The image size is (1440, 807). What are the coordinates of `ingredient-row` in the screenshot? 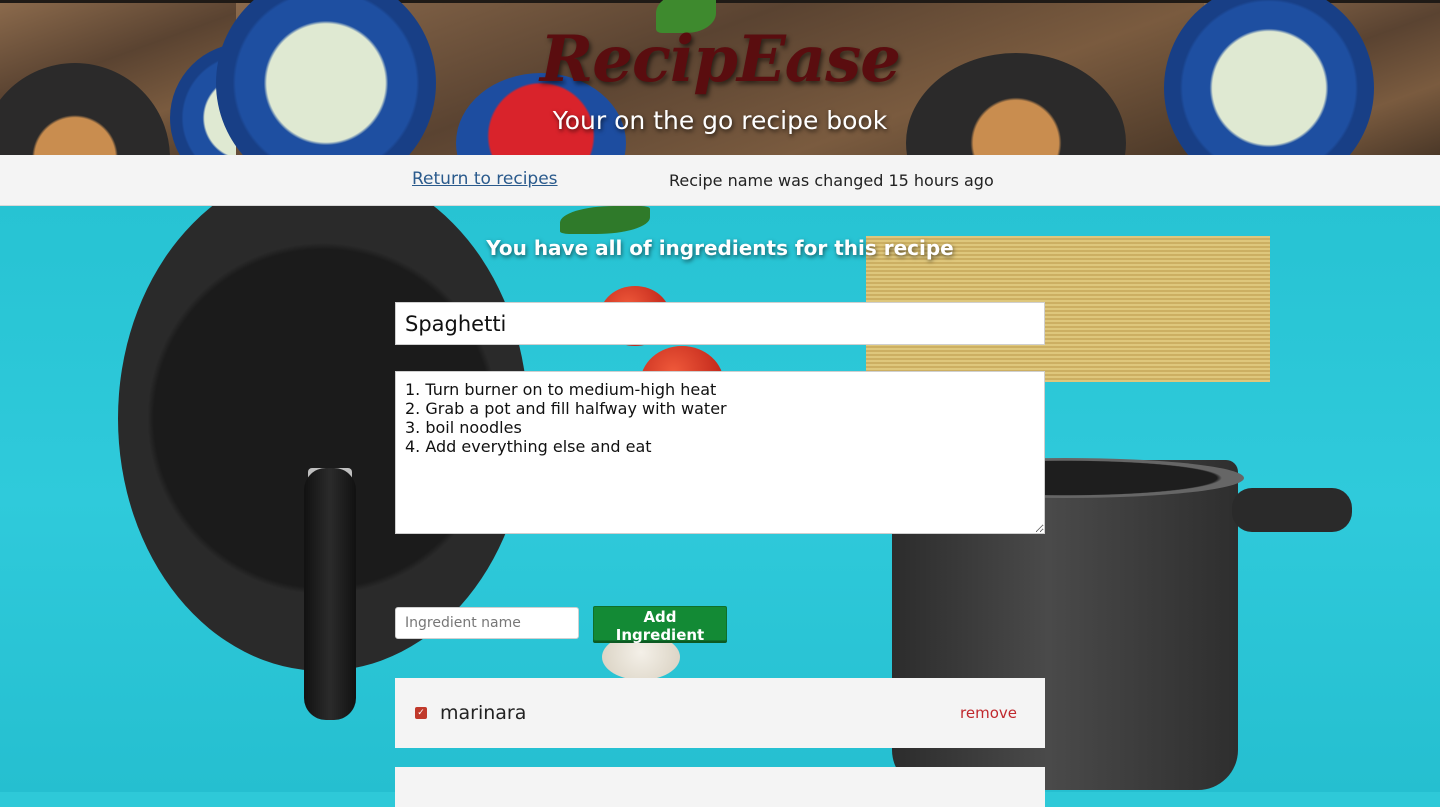 It's located at (720, 787).